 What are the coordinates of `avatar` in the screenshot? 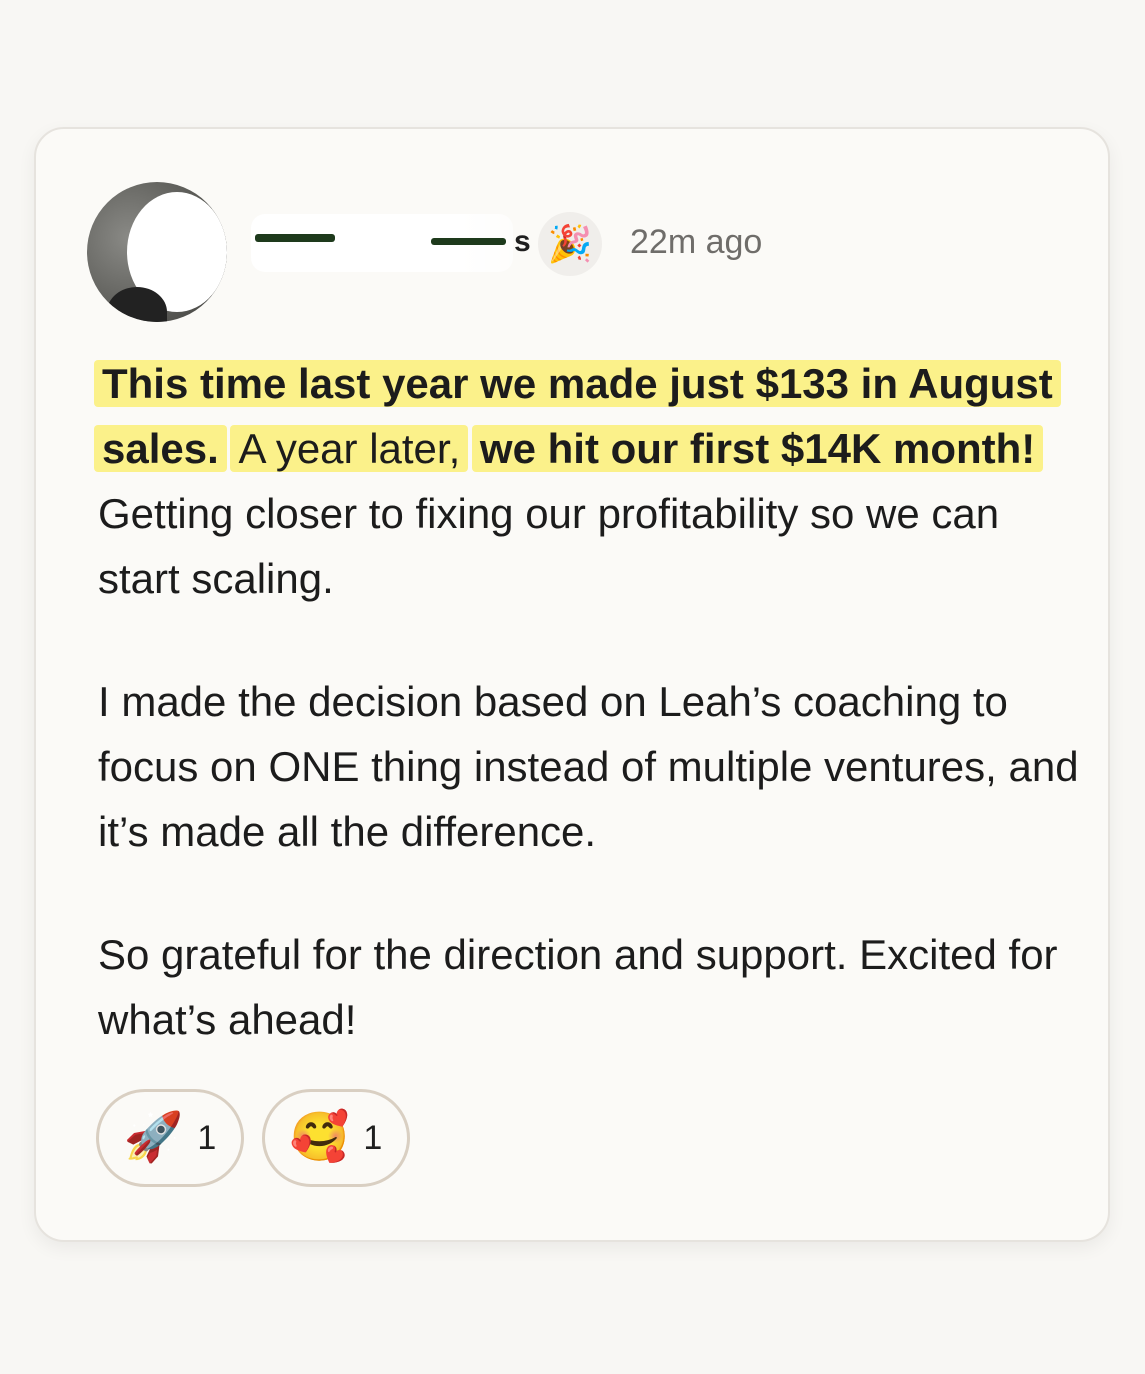 It's located at (157, 252).